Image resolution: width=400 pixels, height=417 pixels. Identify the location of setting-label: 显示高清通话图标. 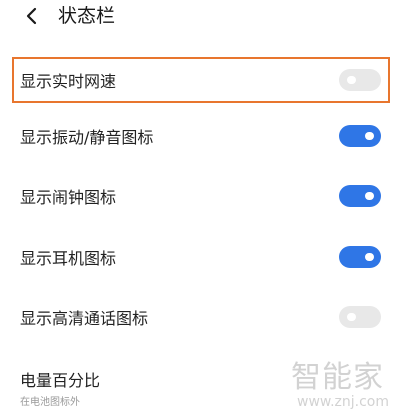
(84, 318).